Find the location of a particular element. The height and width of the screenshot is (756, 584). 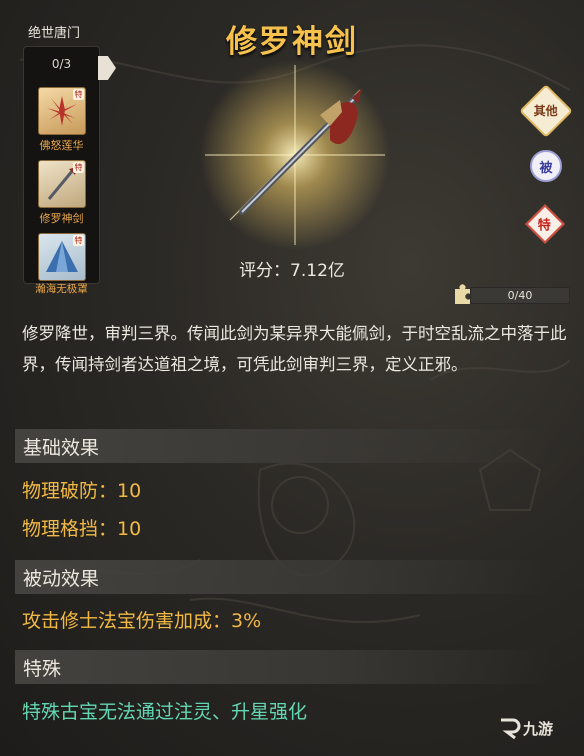

set-item-label: 修罗神剑 is located at coordinates (61, 218).